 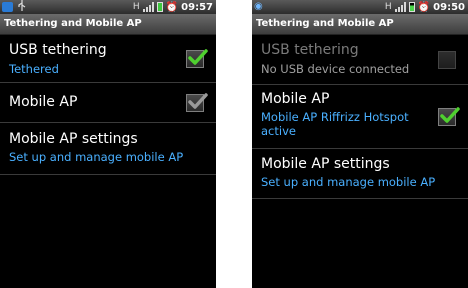 What do you see at coordinates (108, 7) in the screenshot?
I see `status-bar: H ⏰ 09:57` at bounding box center [108, 7].